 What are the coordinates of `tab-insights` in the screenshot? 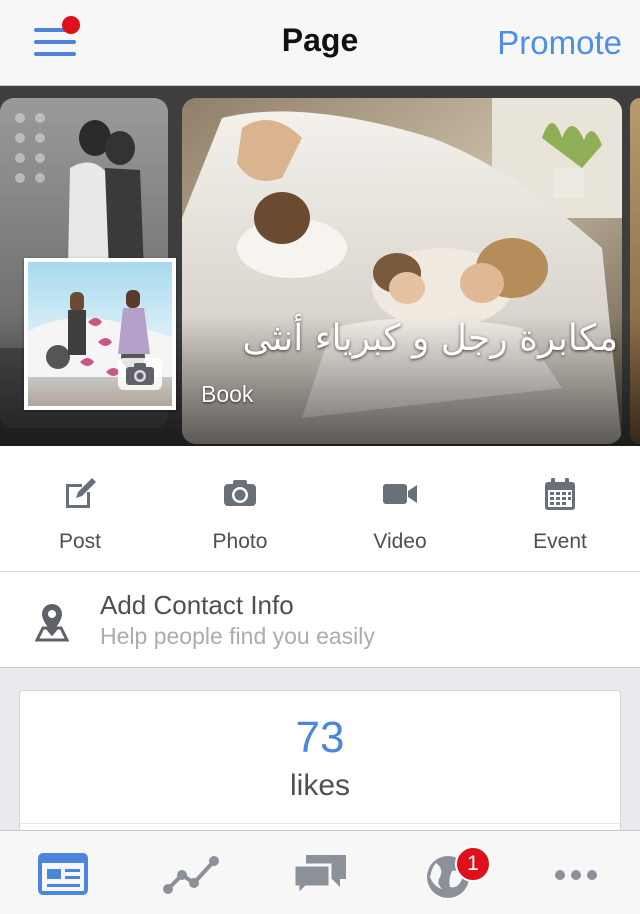 It's located at (192, 872).